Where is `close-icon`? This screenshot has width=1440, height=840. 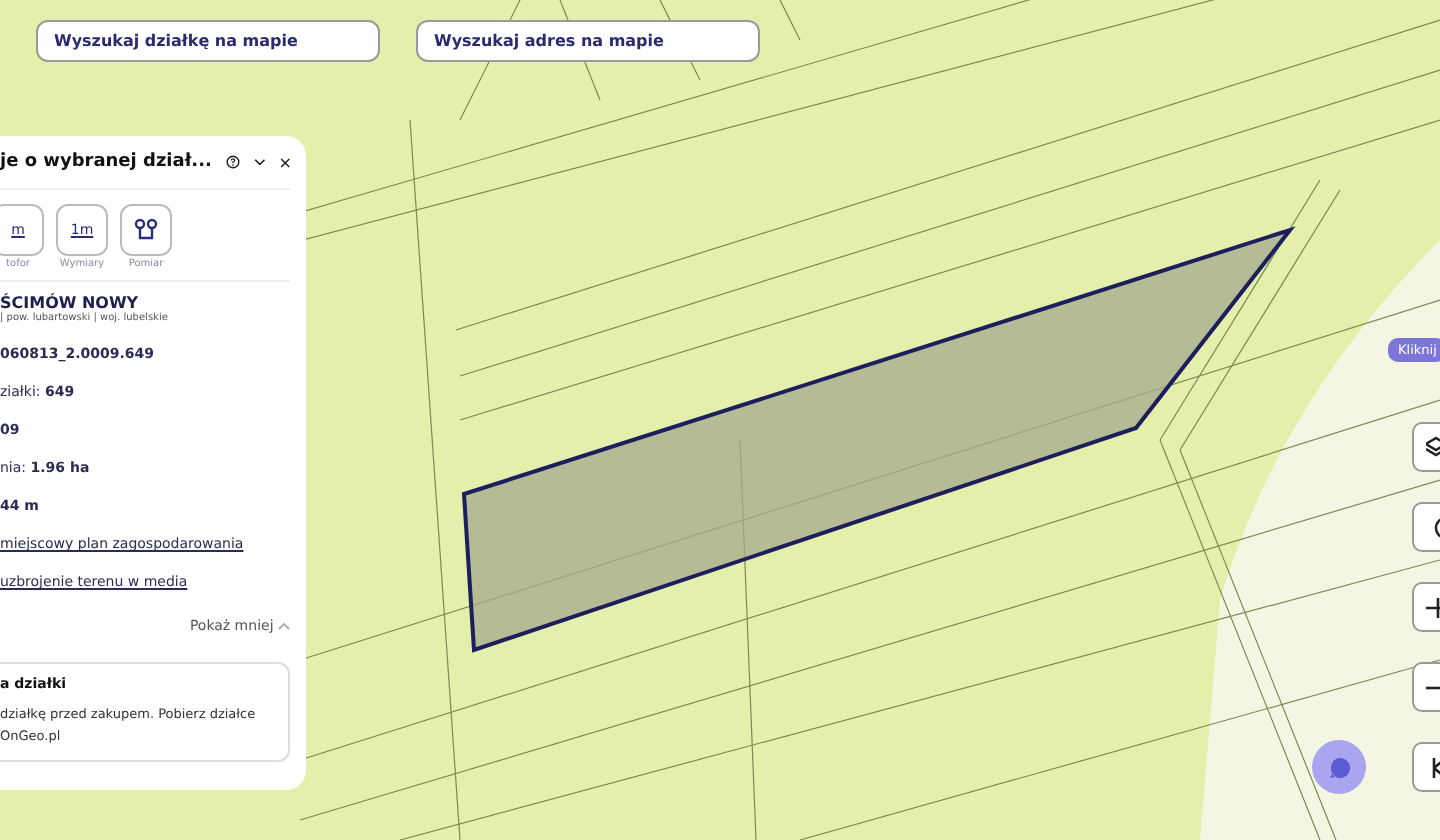 close-icon is located at coordinates (284, 162).